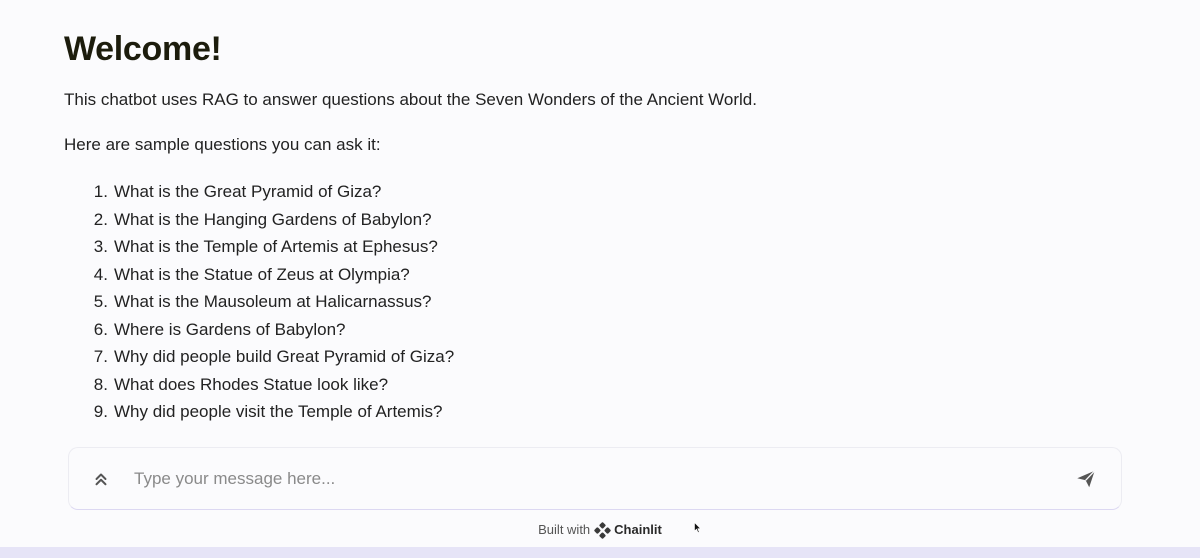  Describe the element at coordinates (230, 329) in the screenshot. I see `question-text: Where is Gardens of Babylon?` at that location.